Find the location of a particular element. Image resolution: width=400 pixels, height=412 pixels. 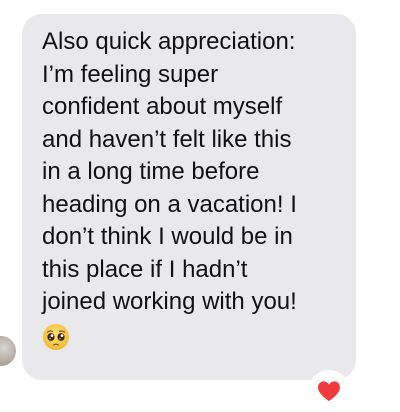

message-line: in a long time before is located at coordinates (151, 171).